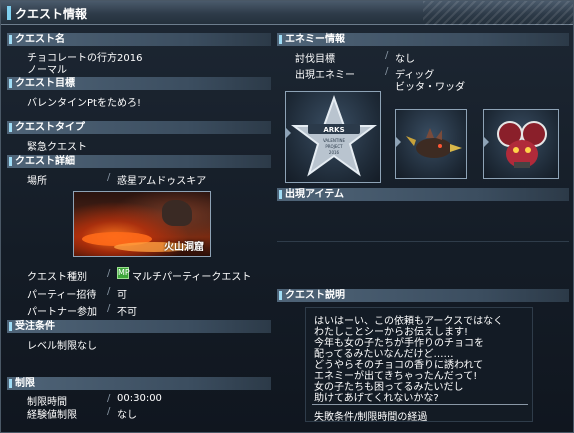 The image size is (574, 433). What do you see at coordinates (9, 13) in the screenshot?
I see `title-accent` at bounding box center [9, 13].